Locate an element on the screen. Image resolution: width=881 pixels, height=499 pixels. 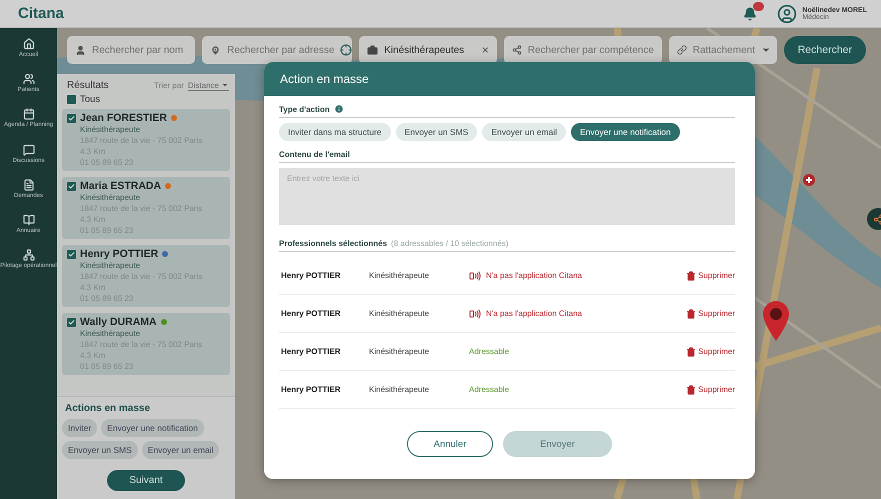
clear-button: × is located at coordinates (485, 50).